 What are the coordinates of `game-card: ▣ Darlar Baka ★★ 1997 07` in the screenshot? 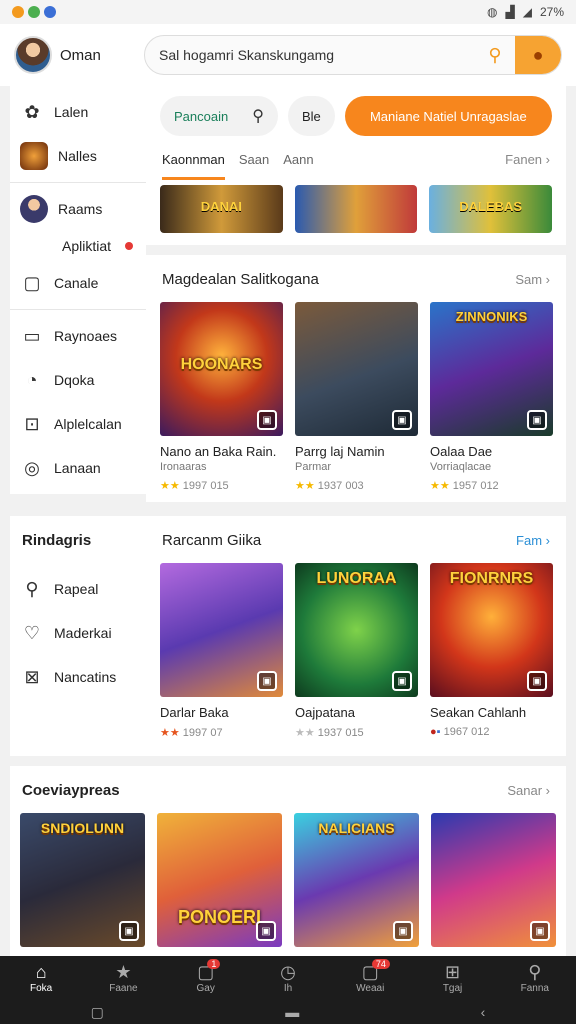 It's located at (221, 651).